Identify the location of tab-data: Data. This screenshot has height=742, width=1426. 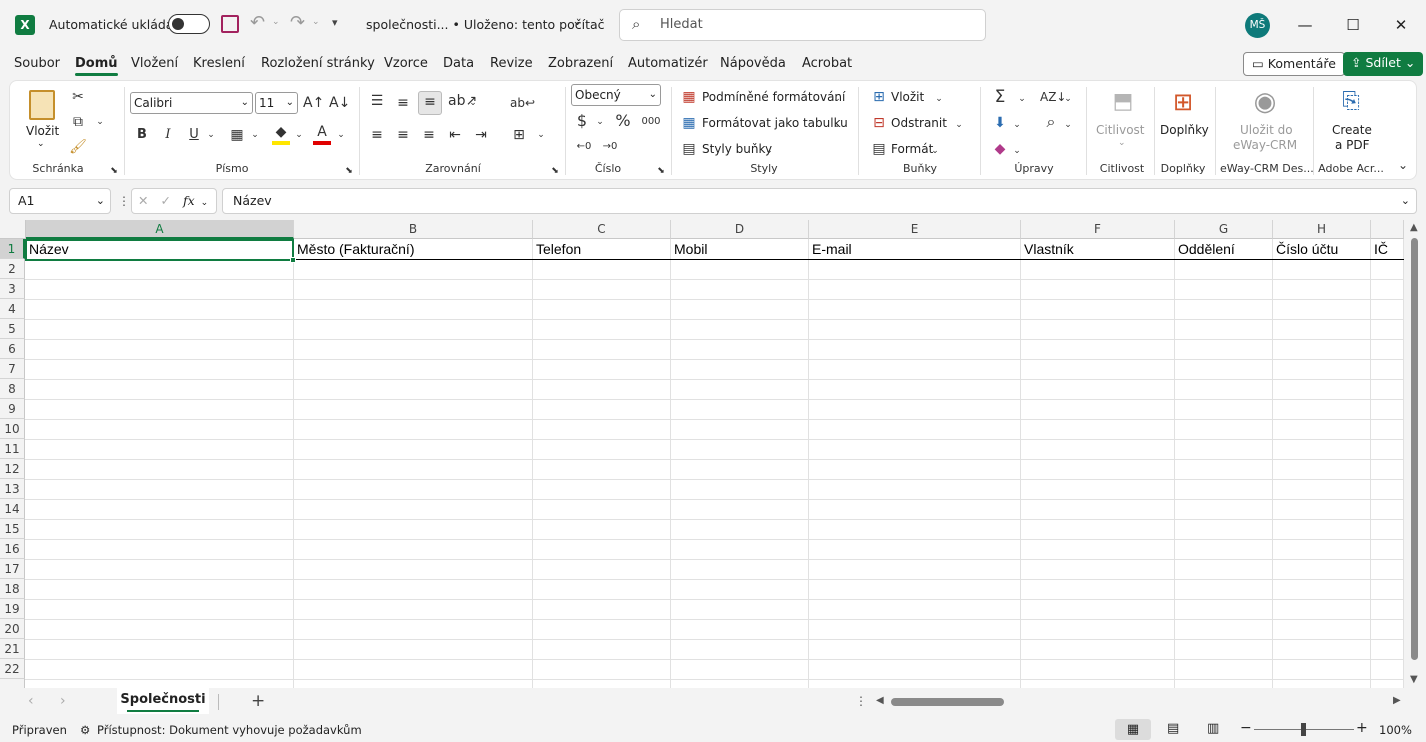
(458, 63).